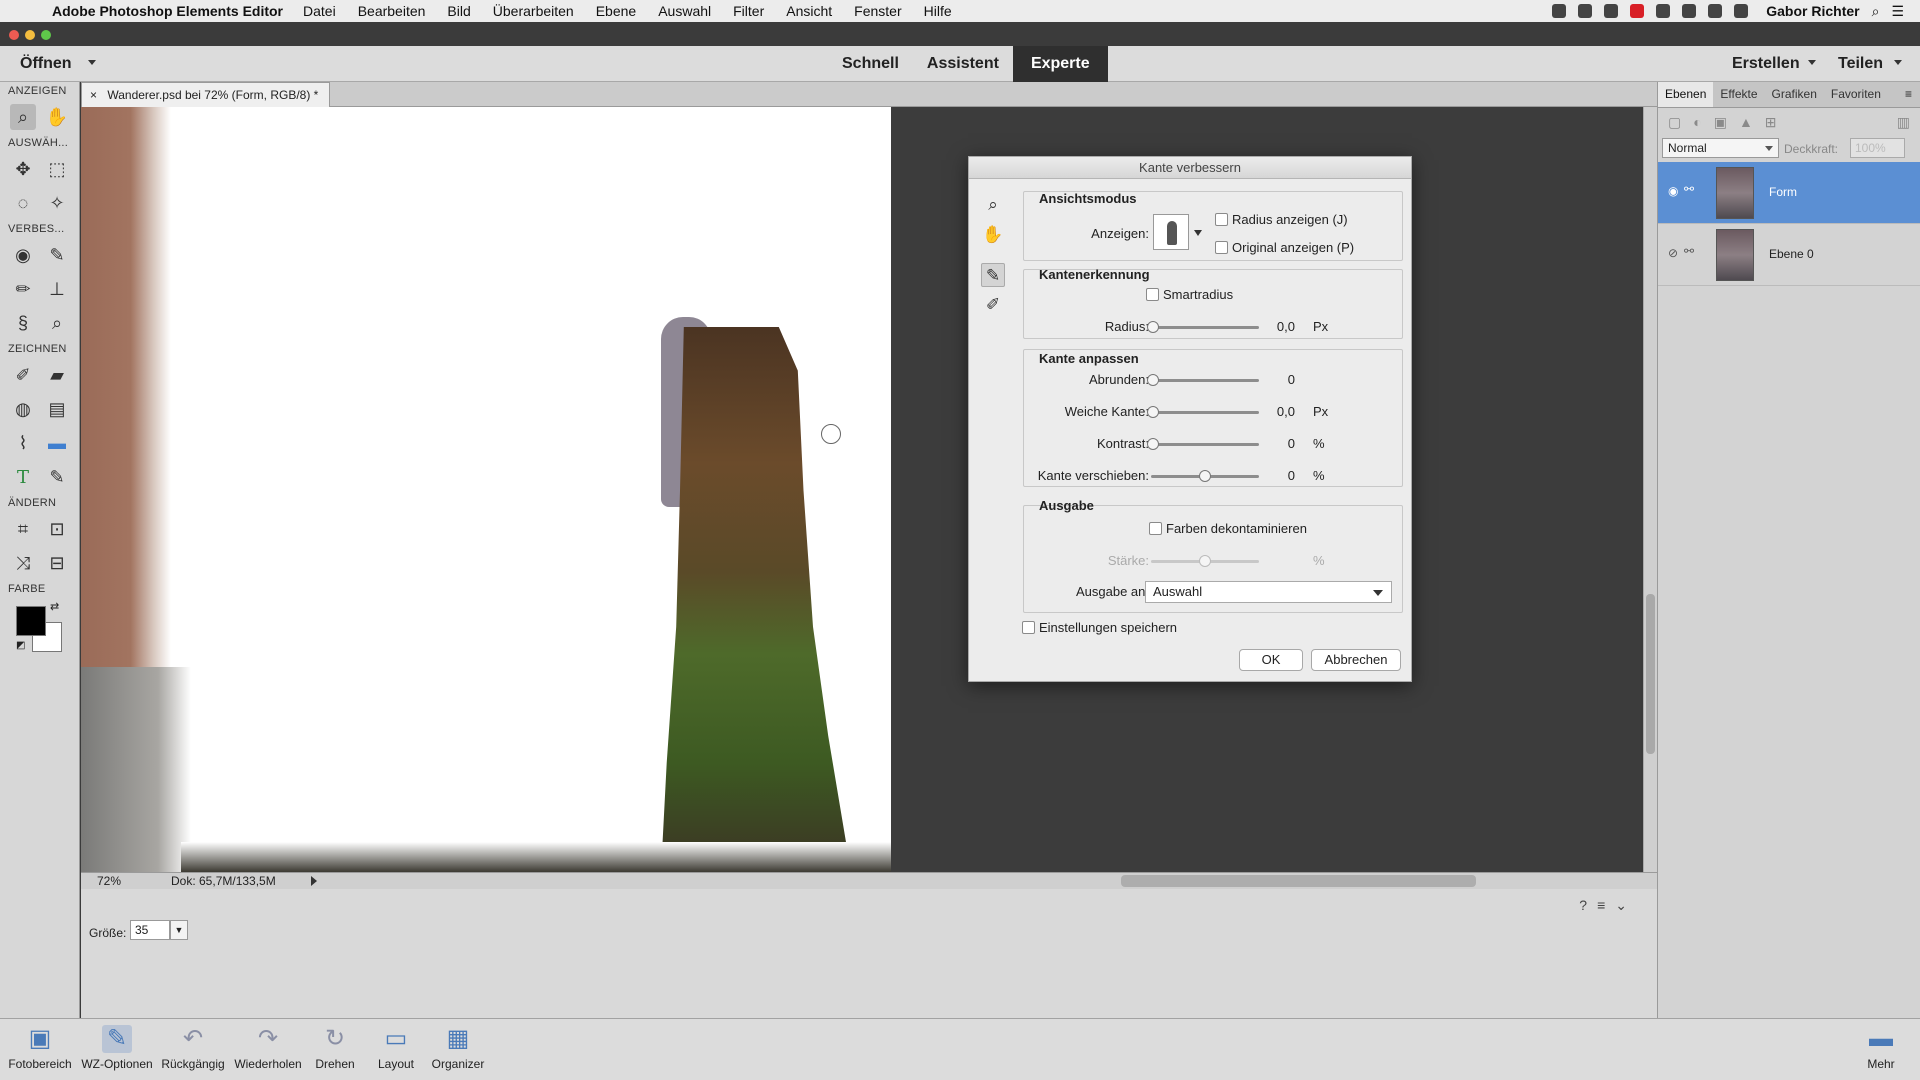 The width and height of the screenshot is (1920, 1080). Describe the element at coordinates (57, 289) in the screenshot. I see `clone-stamp-tool-icon: ⊥` at that location.